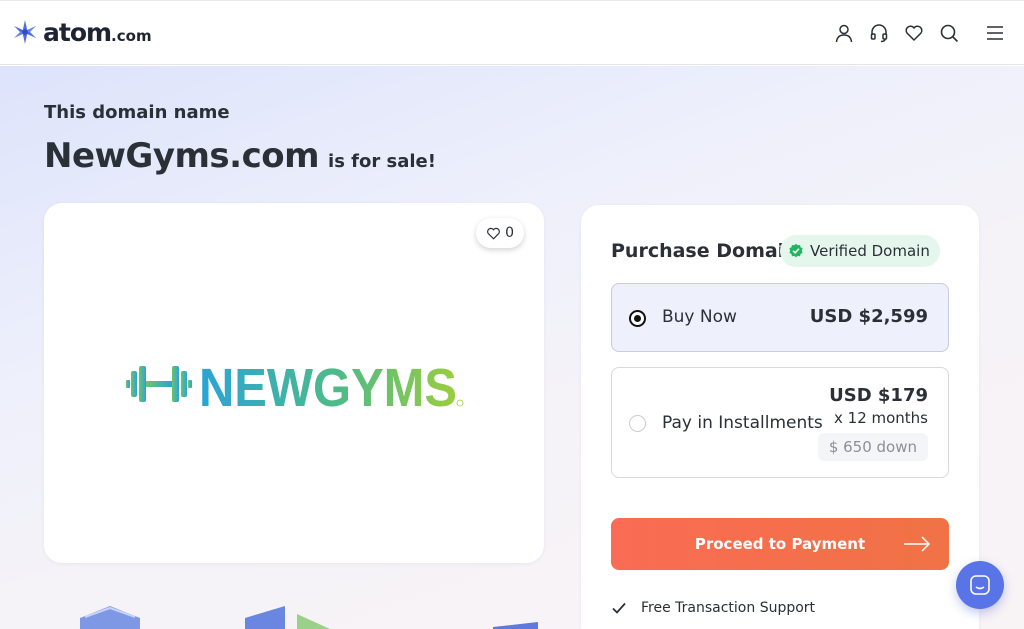 The height and width of the screenshot is (629, 1024). What do you see at coordinates (780, 317) in the screenshot?
I see `buy-now-option: Buy Now USD $2,599` at bounding box center [780, 317].